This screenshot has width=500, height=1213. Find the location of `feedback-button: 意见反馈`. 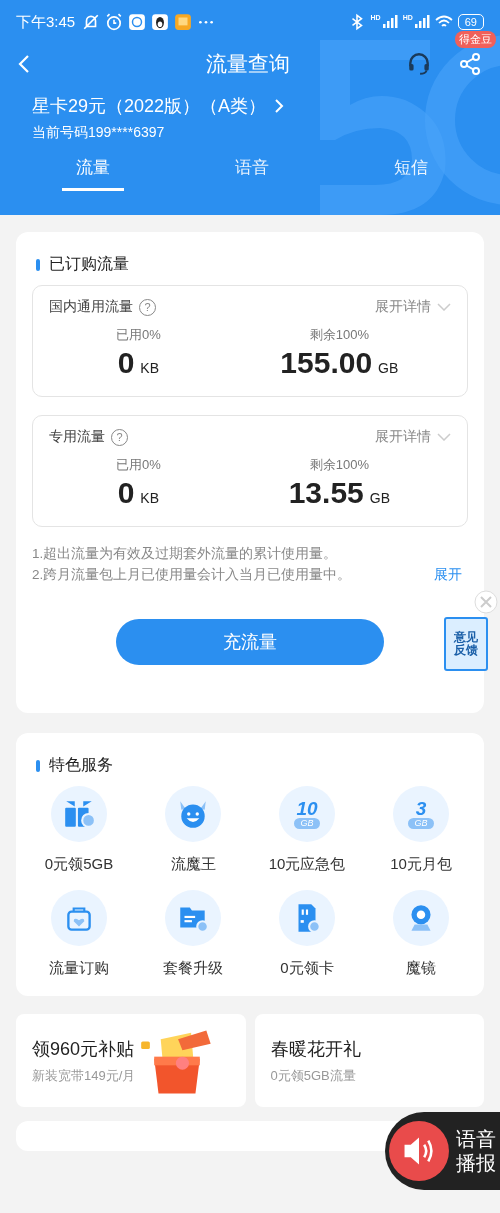

feedback-button: 意见反馈 is located at coordinates (466, 644).